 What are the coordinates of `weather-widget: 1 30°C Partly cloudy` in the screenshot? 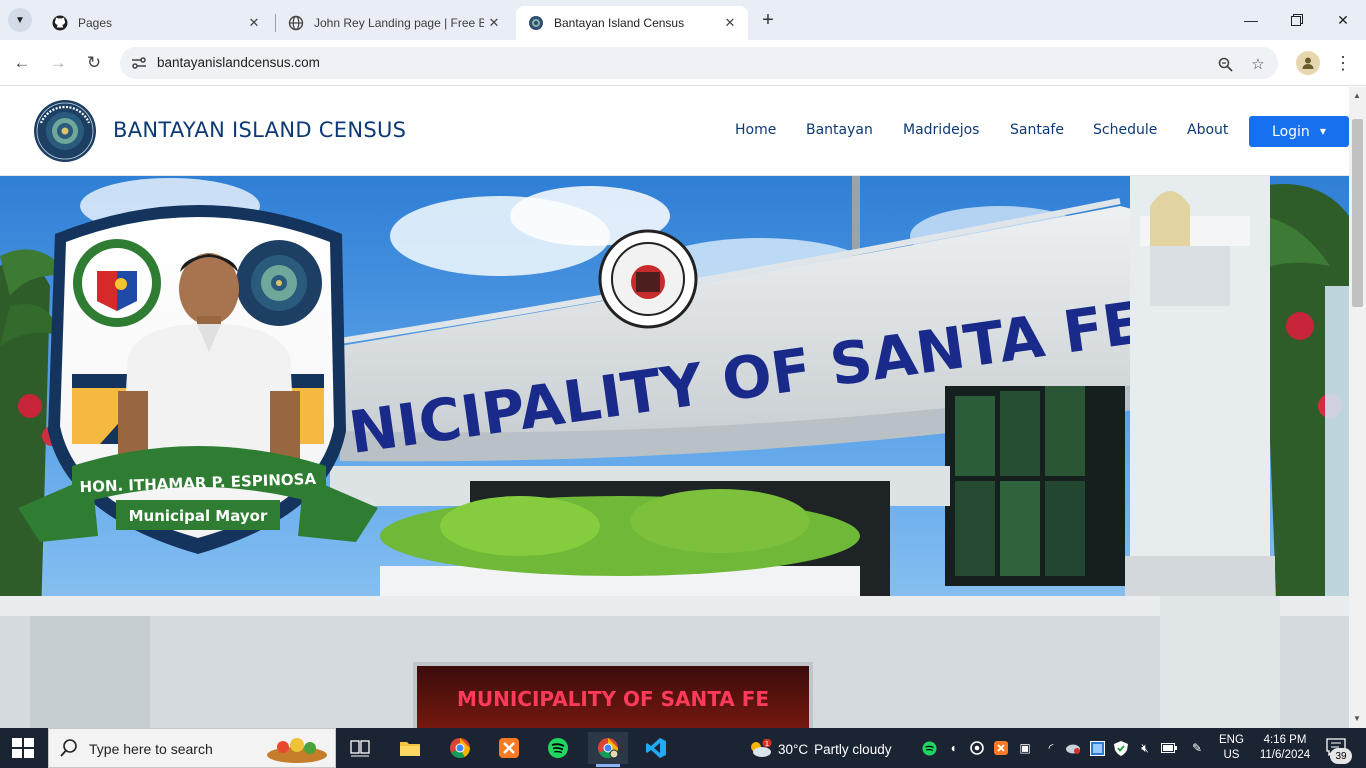 It's located at (819, 749).